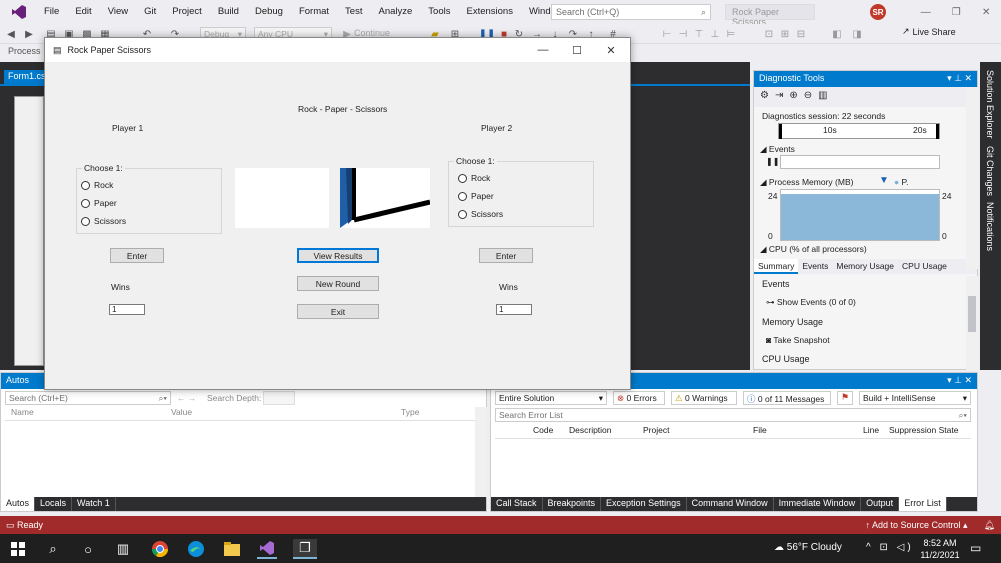 This screenshot has width=1001, height=563. Describe the element at coordinates (476, 196) in the screenshot. I see `p2-paper-radio: Paper` at that location.